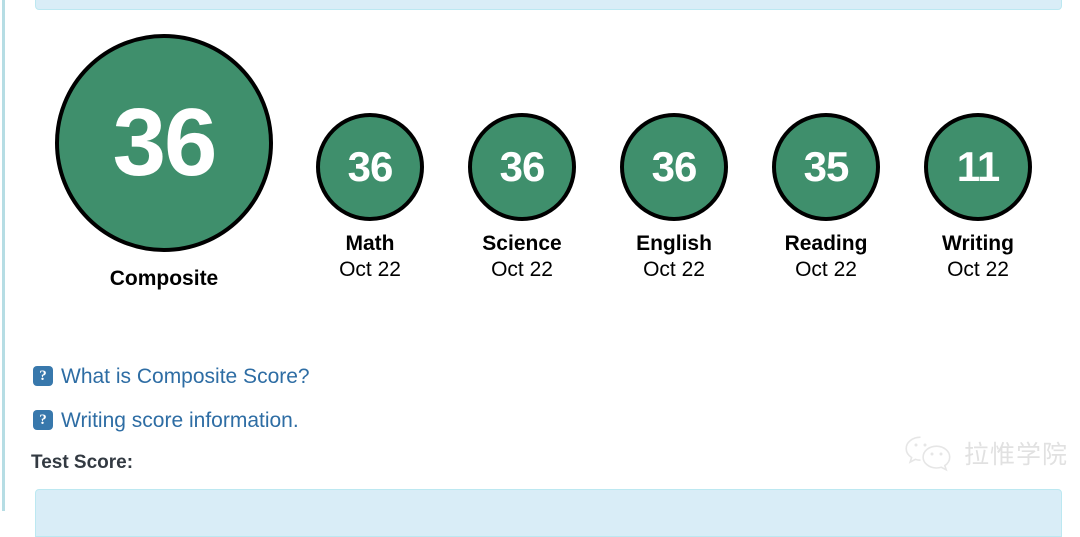 The image size is (1080, 537). What do you see at coordinates (929, 453) in the screenshot?
I see `wechat-icon` at bounding box center [929, 453].